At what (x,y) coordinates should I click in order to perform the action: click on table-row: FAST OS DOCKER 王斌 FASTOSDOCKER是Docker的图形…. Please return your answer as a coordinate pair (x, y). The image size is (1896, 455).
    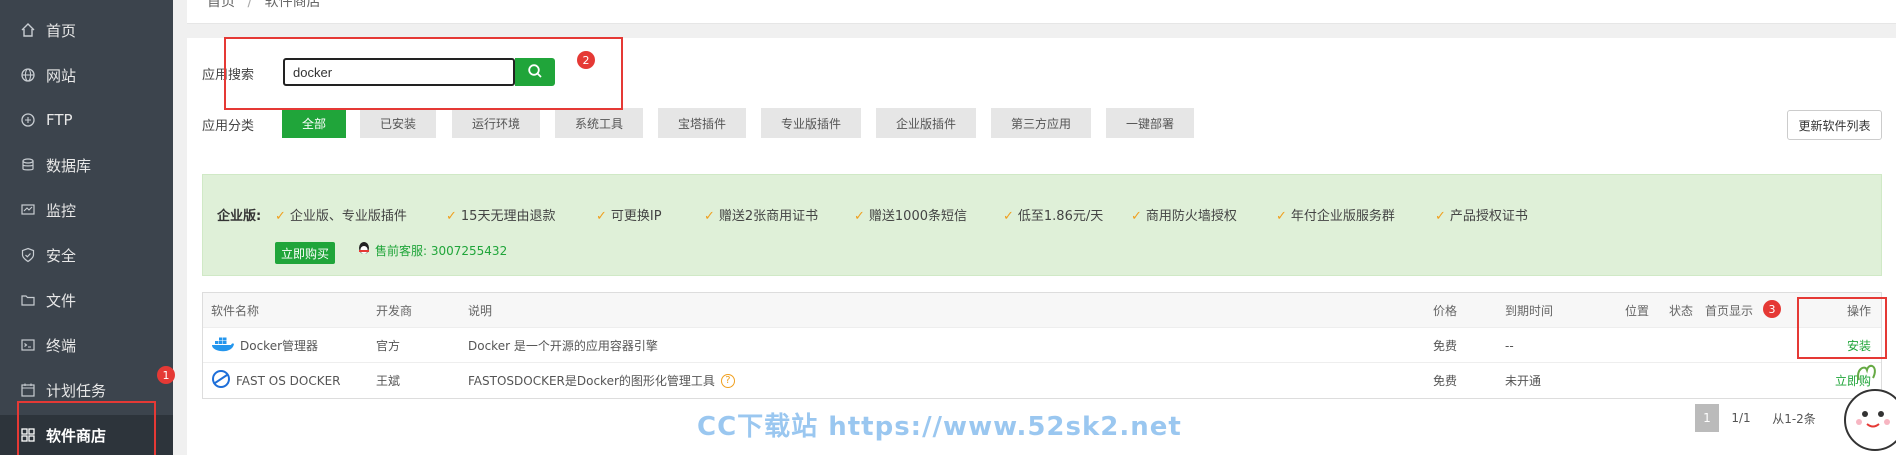
    Looking at the image, I should click on (1042, 380).